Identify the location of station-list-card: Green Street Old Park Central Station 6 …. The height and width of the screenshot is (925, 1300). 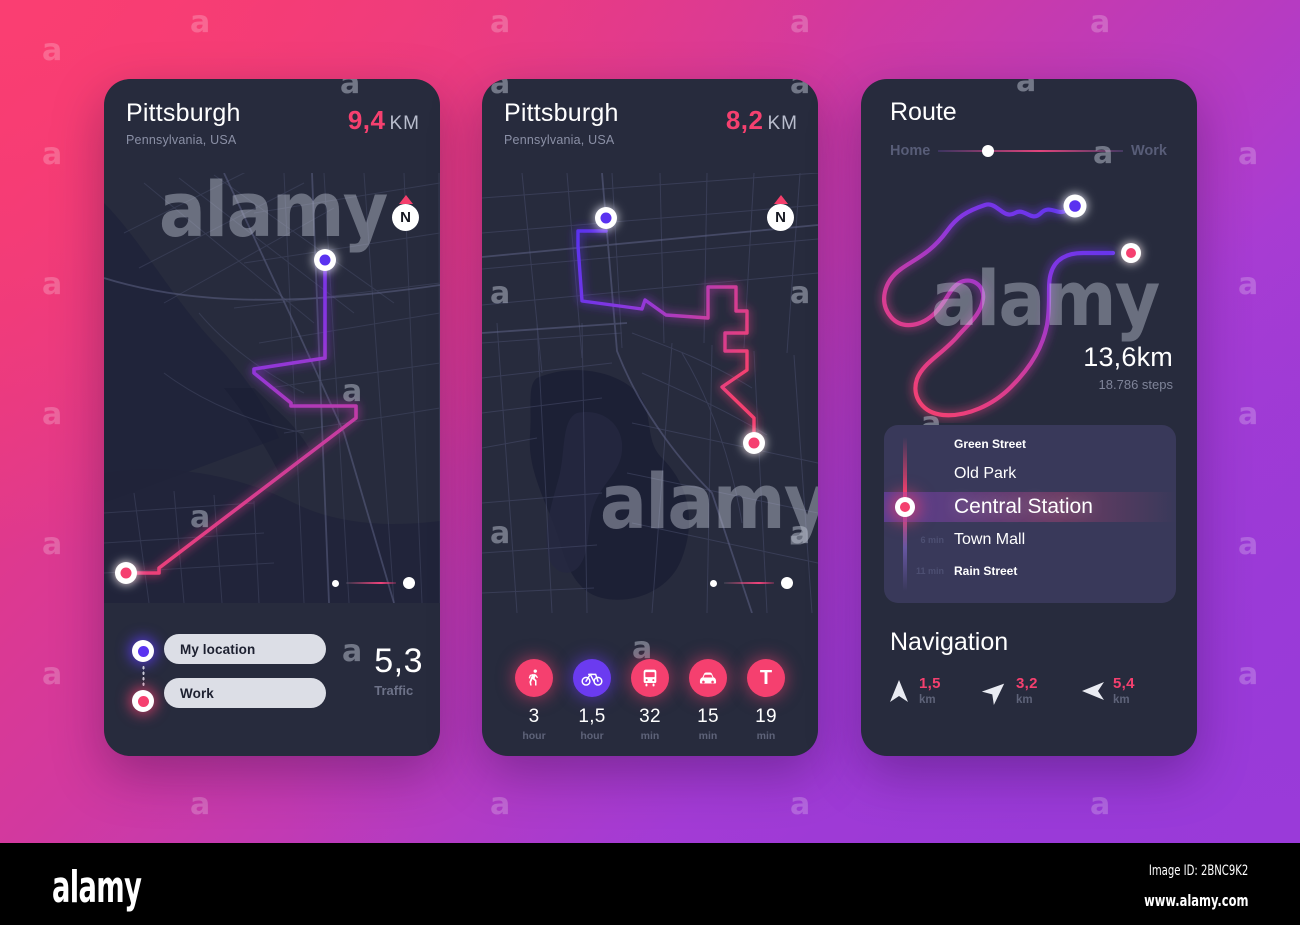
(1030, 514).